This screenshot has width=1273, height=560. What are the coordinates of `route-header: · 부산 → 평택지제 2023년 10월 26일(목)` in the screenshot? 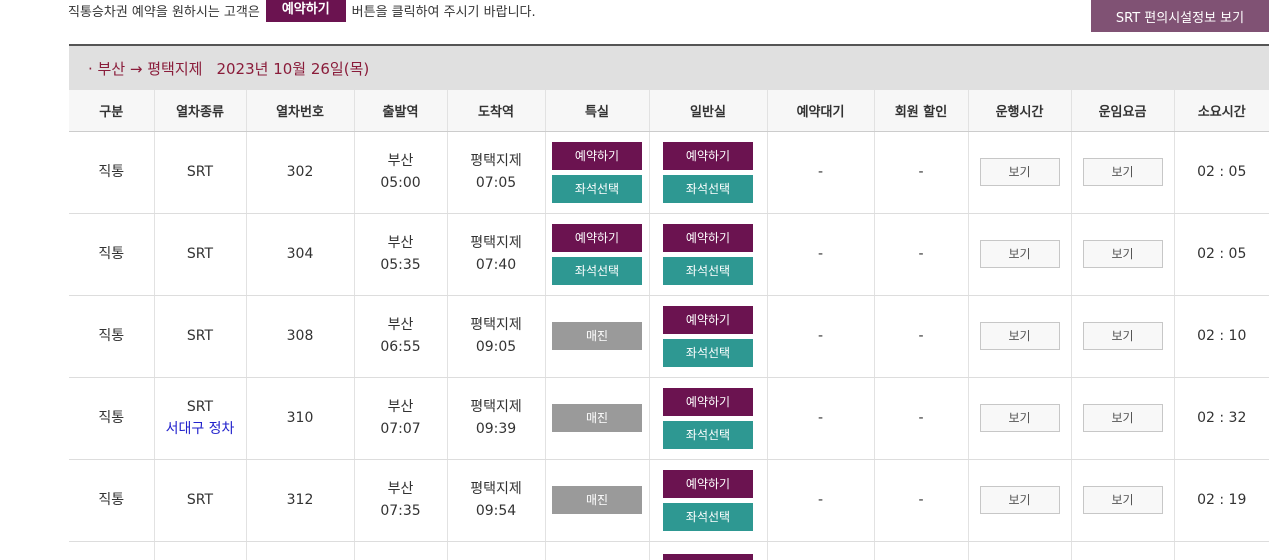 It's located at (669, 67).